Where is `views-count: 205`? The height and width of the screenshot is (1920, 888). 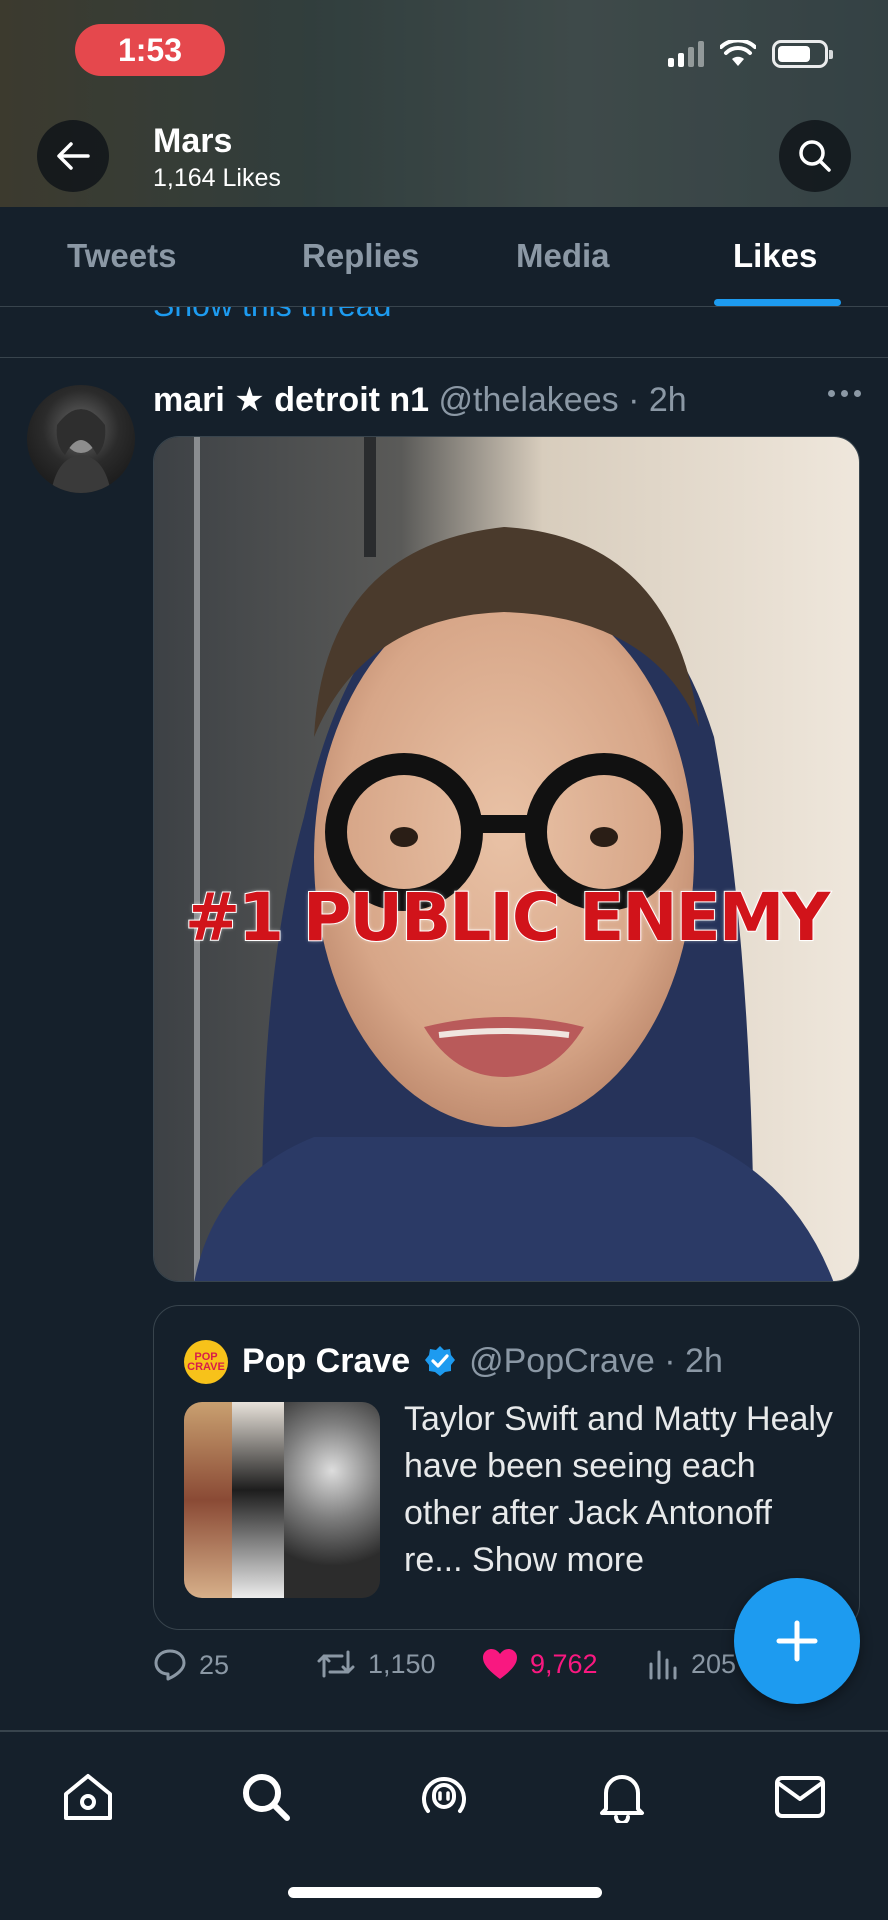
views-count: 205 is located at coordinates (714, 1663).